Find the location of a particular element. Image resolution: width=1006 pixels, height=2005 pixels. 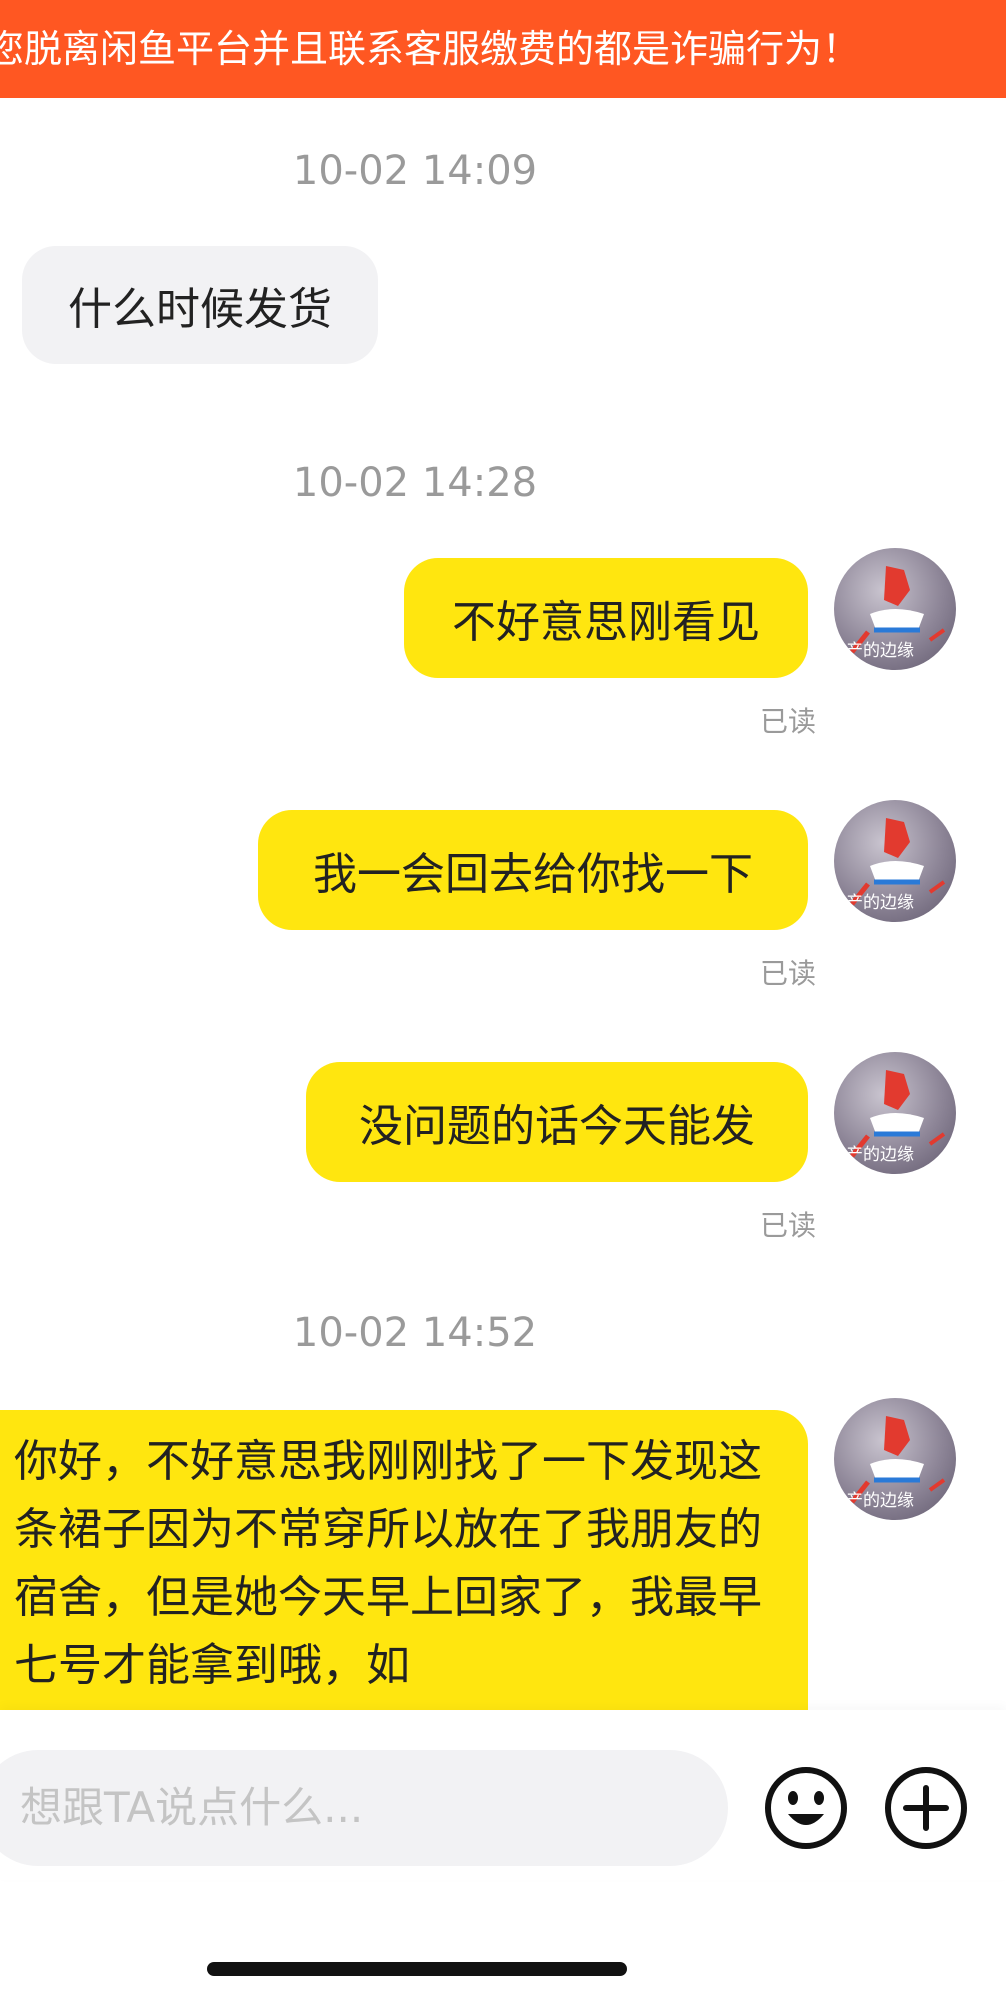

message-timestamp: 10-02 14:09 is located at coordinates (415, 171).